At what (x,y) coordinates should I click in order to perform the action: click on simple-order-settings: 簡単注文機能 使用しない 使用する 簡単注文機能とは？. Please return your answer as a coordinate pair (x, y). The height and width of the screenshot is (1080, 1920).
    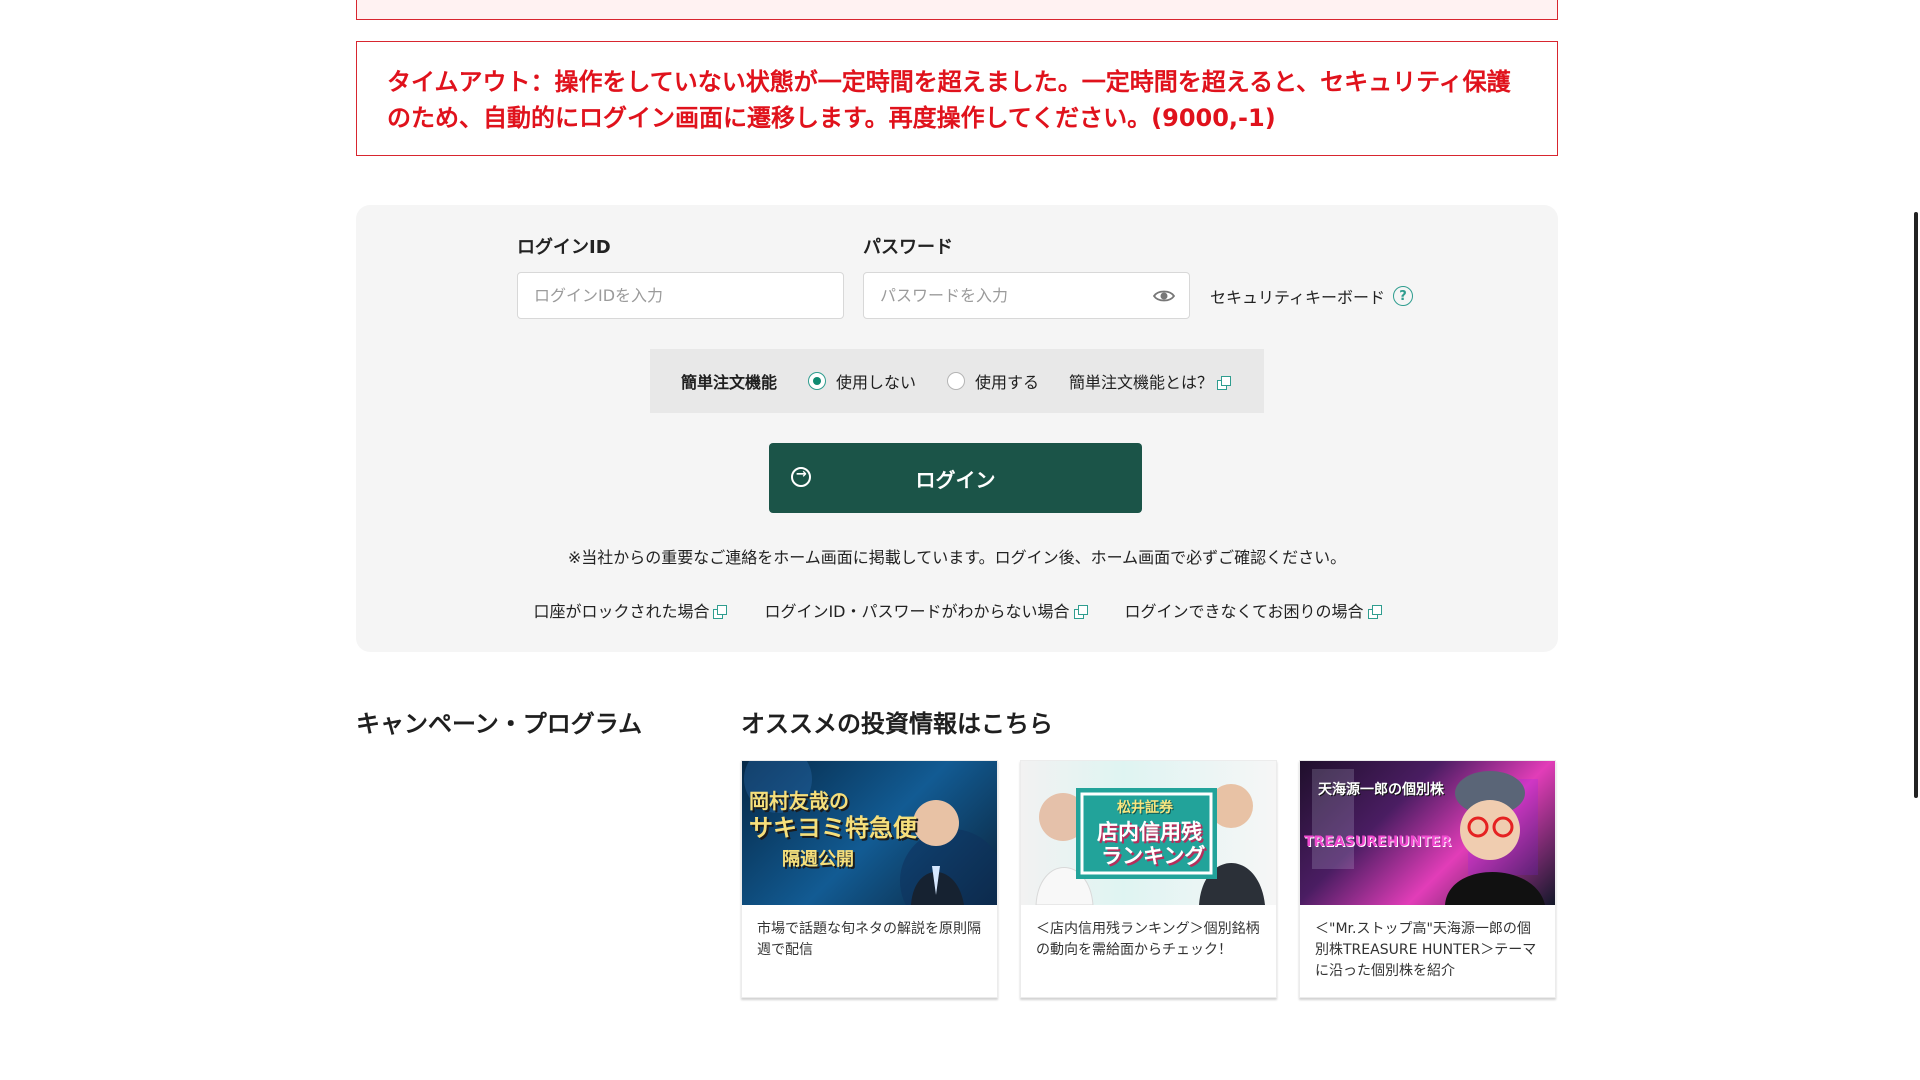
    Looking at the image, I should click on (957, 381).